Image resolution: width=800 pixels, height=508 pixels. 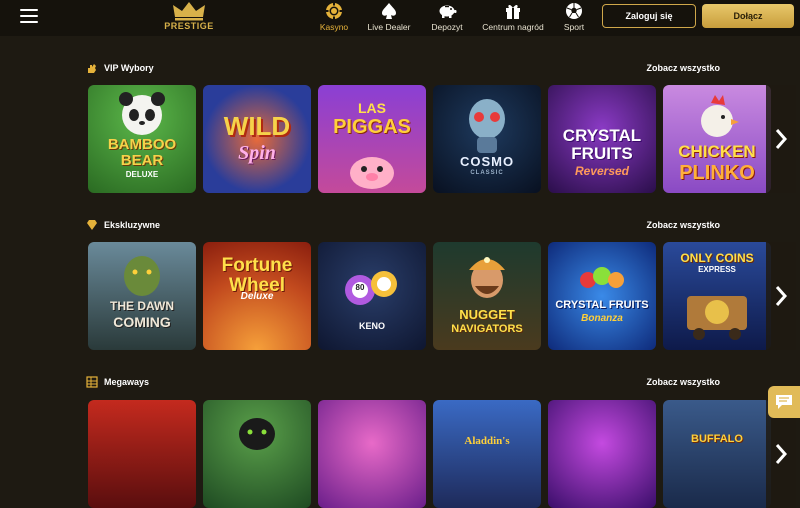 What do you see at coordinates (389, 27) in the screenshot?
I see `nav-label: Live Dealer` at bounding box center [389, 27].